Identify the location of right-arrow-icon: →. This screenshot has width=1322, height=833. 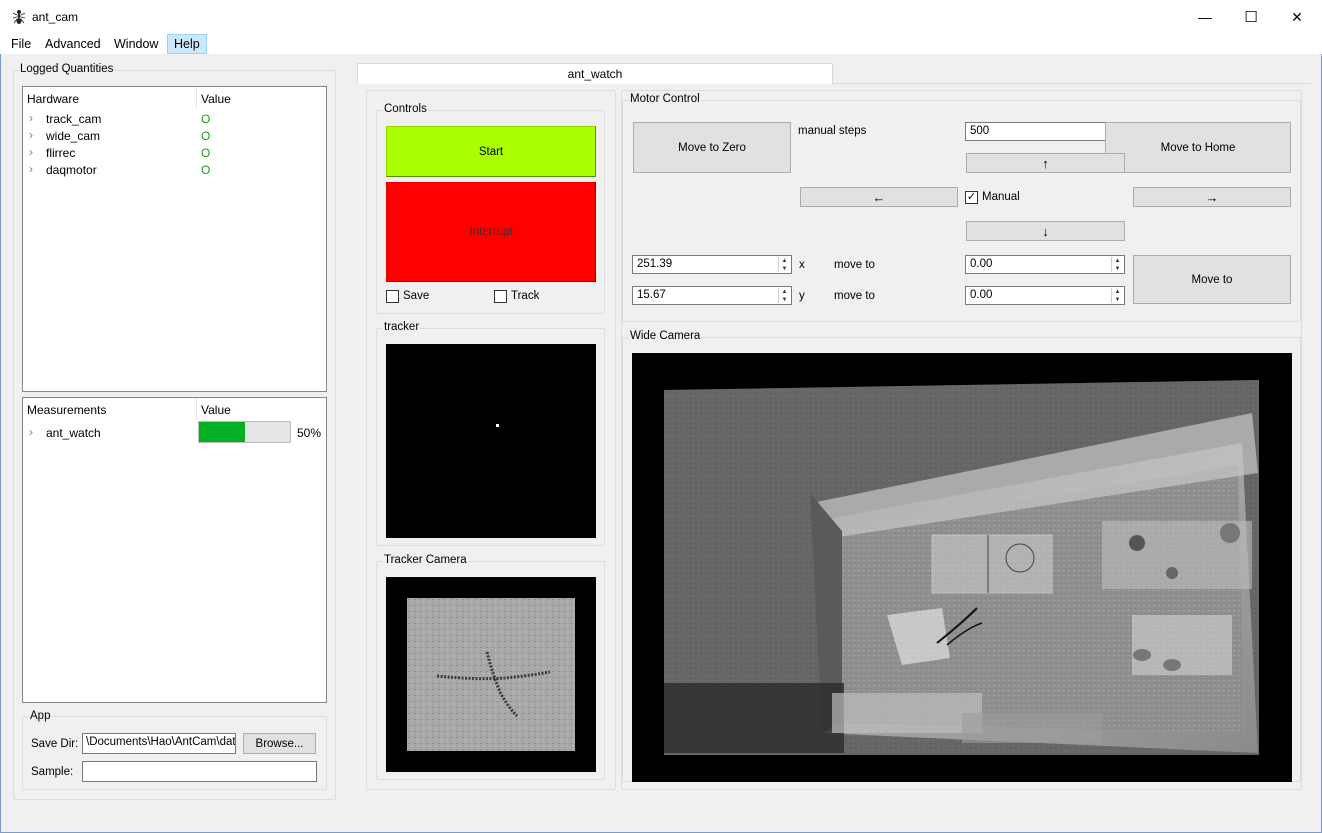
(1212, 197).